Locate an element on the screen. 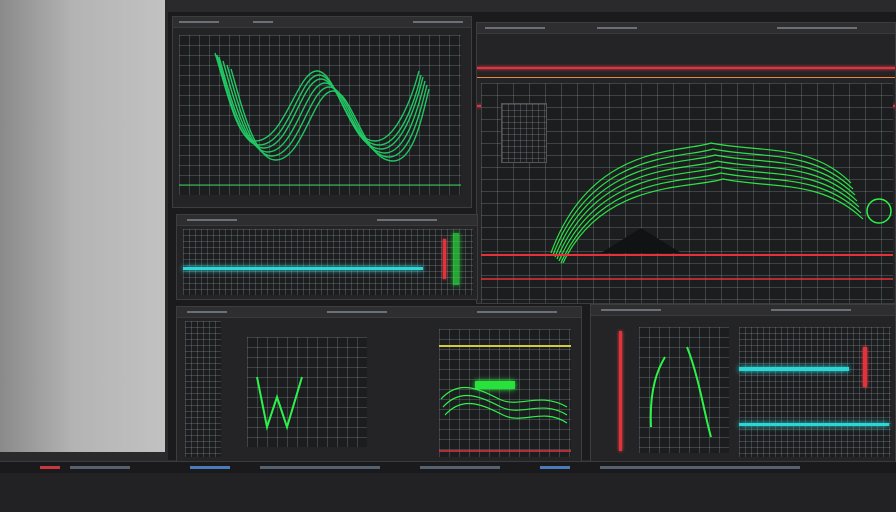 The width and height of the screenshot is (896, 512). meter-band-top is located at coordinates (794, 369).